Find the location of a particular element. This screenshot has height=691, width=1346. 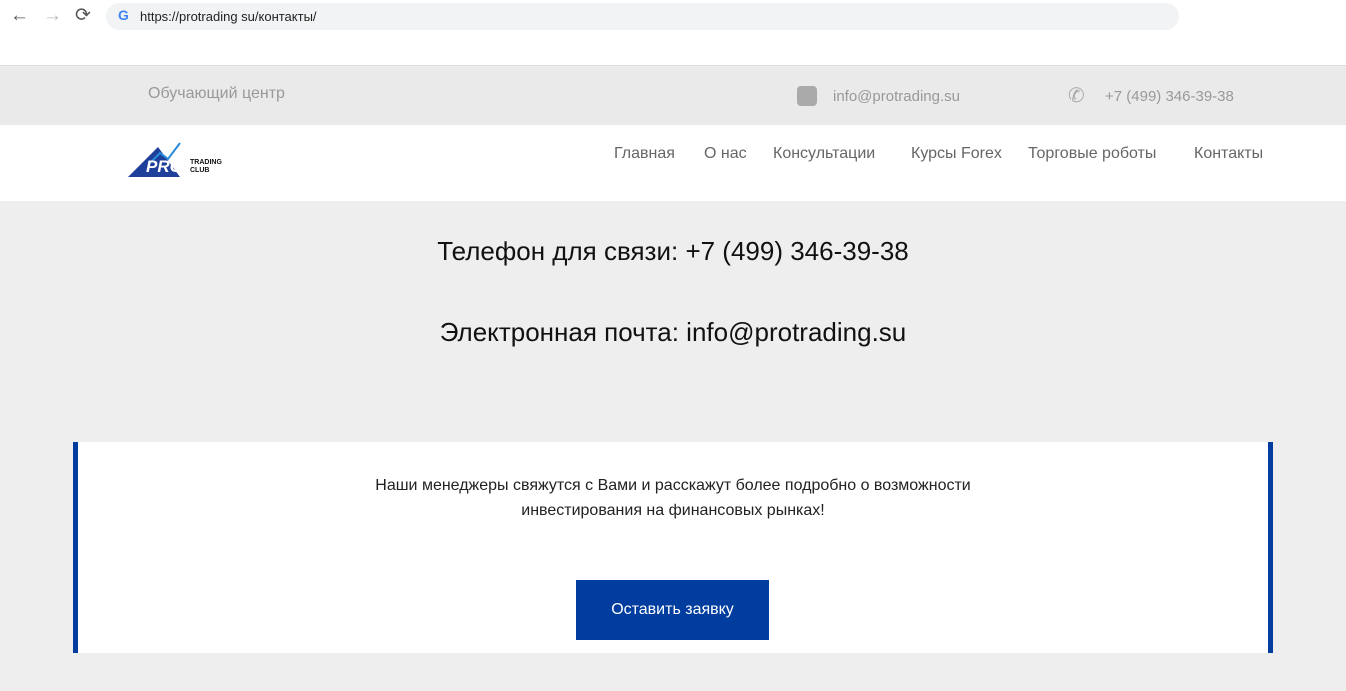

contact-phone: Телефон для связи: +7 (499) 346-39-38 is located at coordinates (673, 251).